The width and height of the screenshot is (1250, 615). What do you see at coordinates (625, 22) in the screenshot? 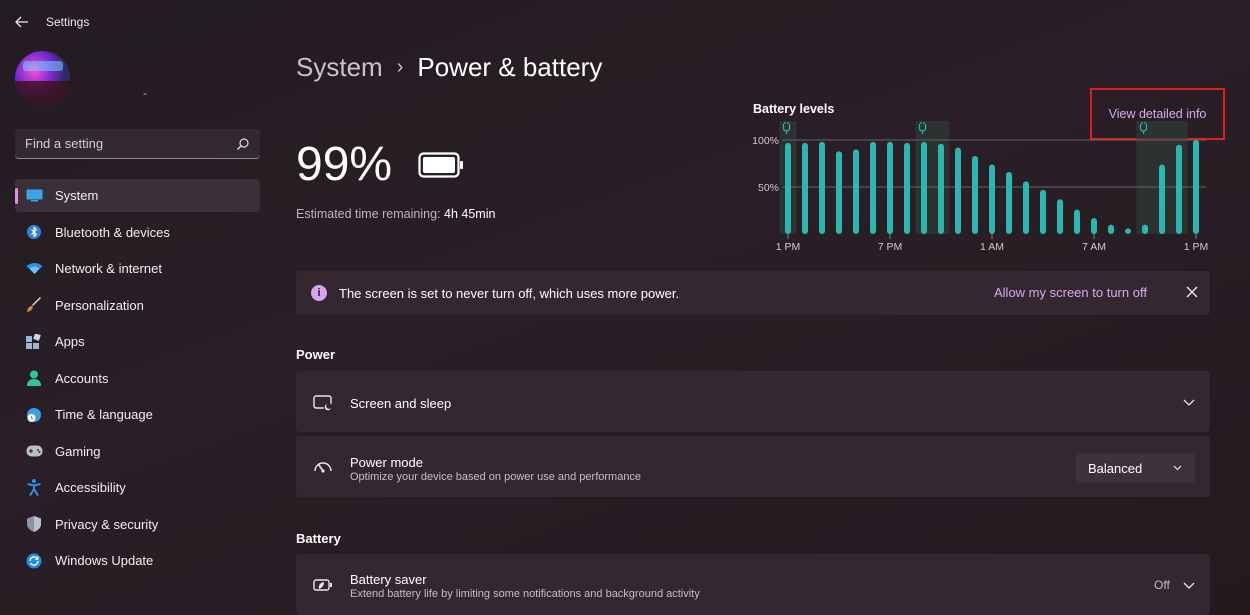
I see `title-bar: Settings` at bounding box center [625, 22].